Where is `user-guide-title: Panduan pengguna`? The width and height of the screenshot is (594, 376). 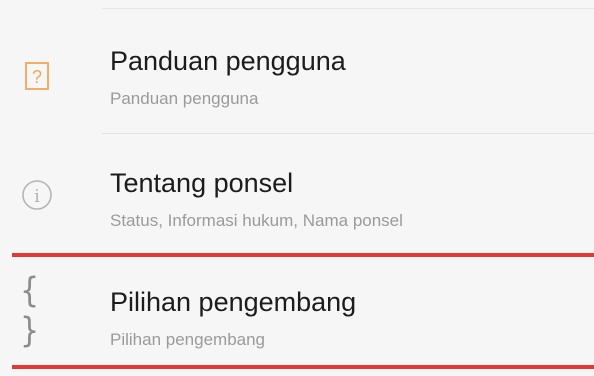
user-guide-title: Panduan pengguna is located at coordinates (228, 61).